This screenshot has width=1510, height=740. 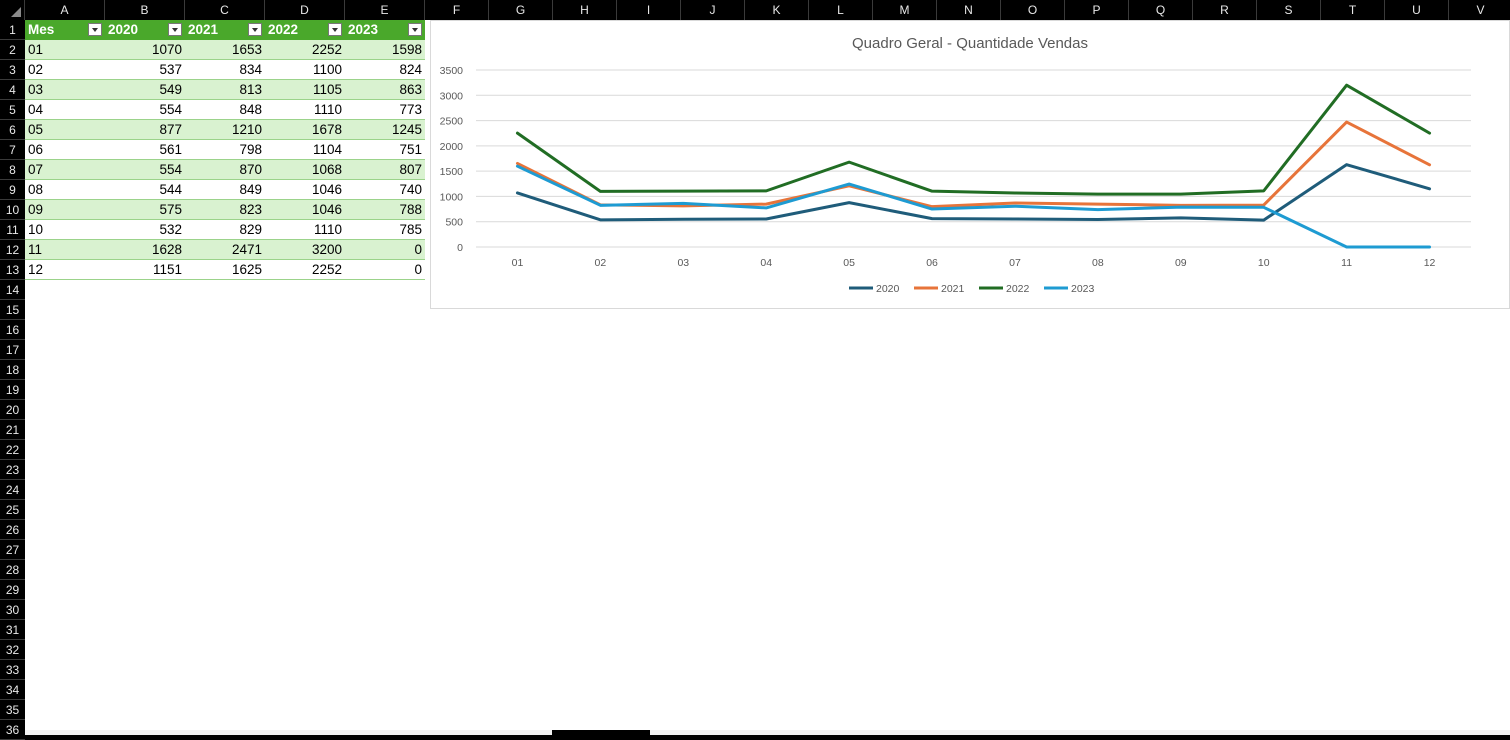 I want to click on row-header-27: 27, so click(x=12, y=550).